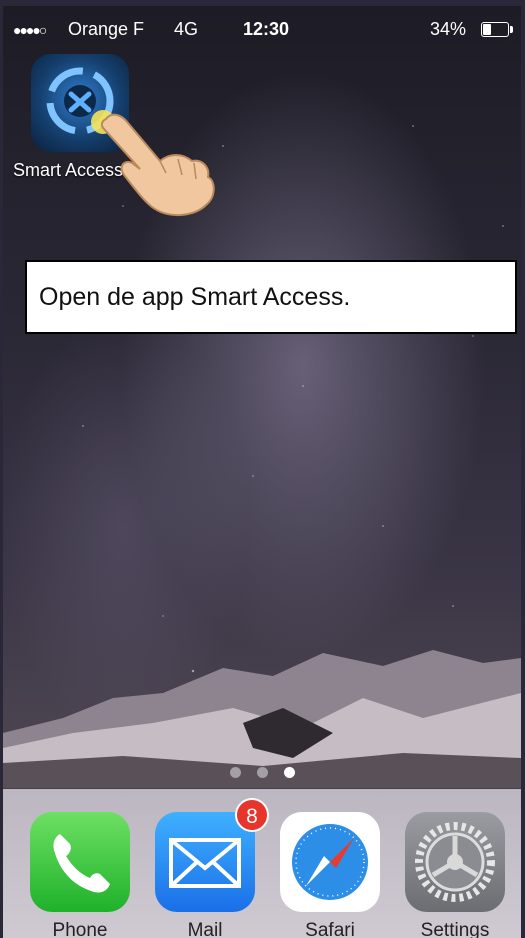  I want to click on network-type: 4G, so click(186, 29).